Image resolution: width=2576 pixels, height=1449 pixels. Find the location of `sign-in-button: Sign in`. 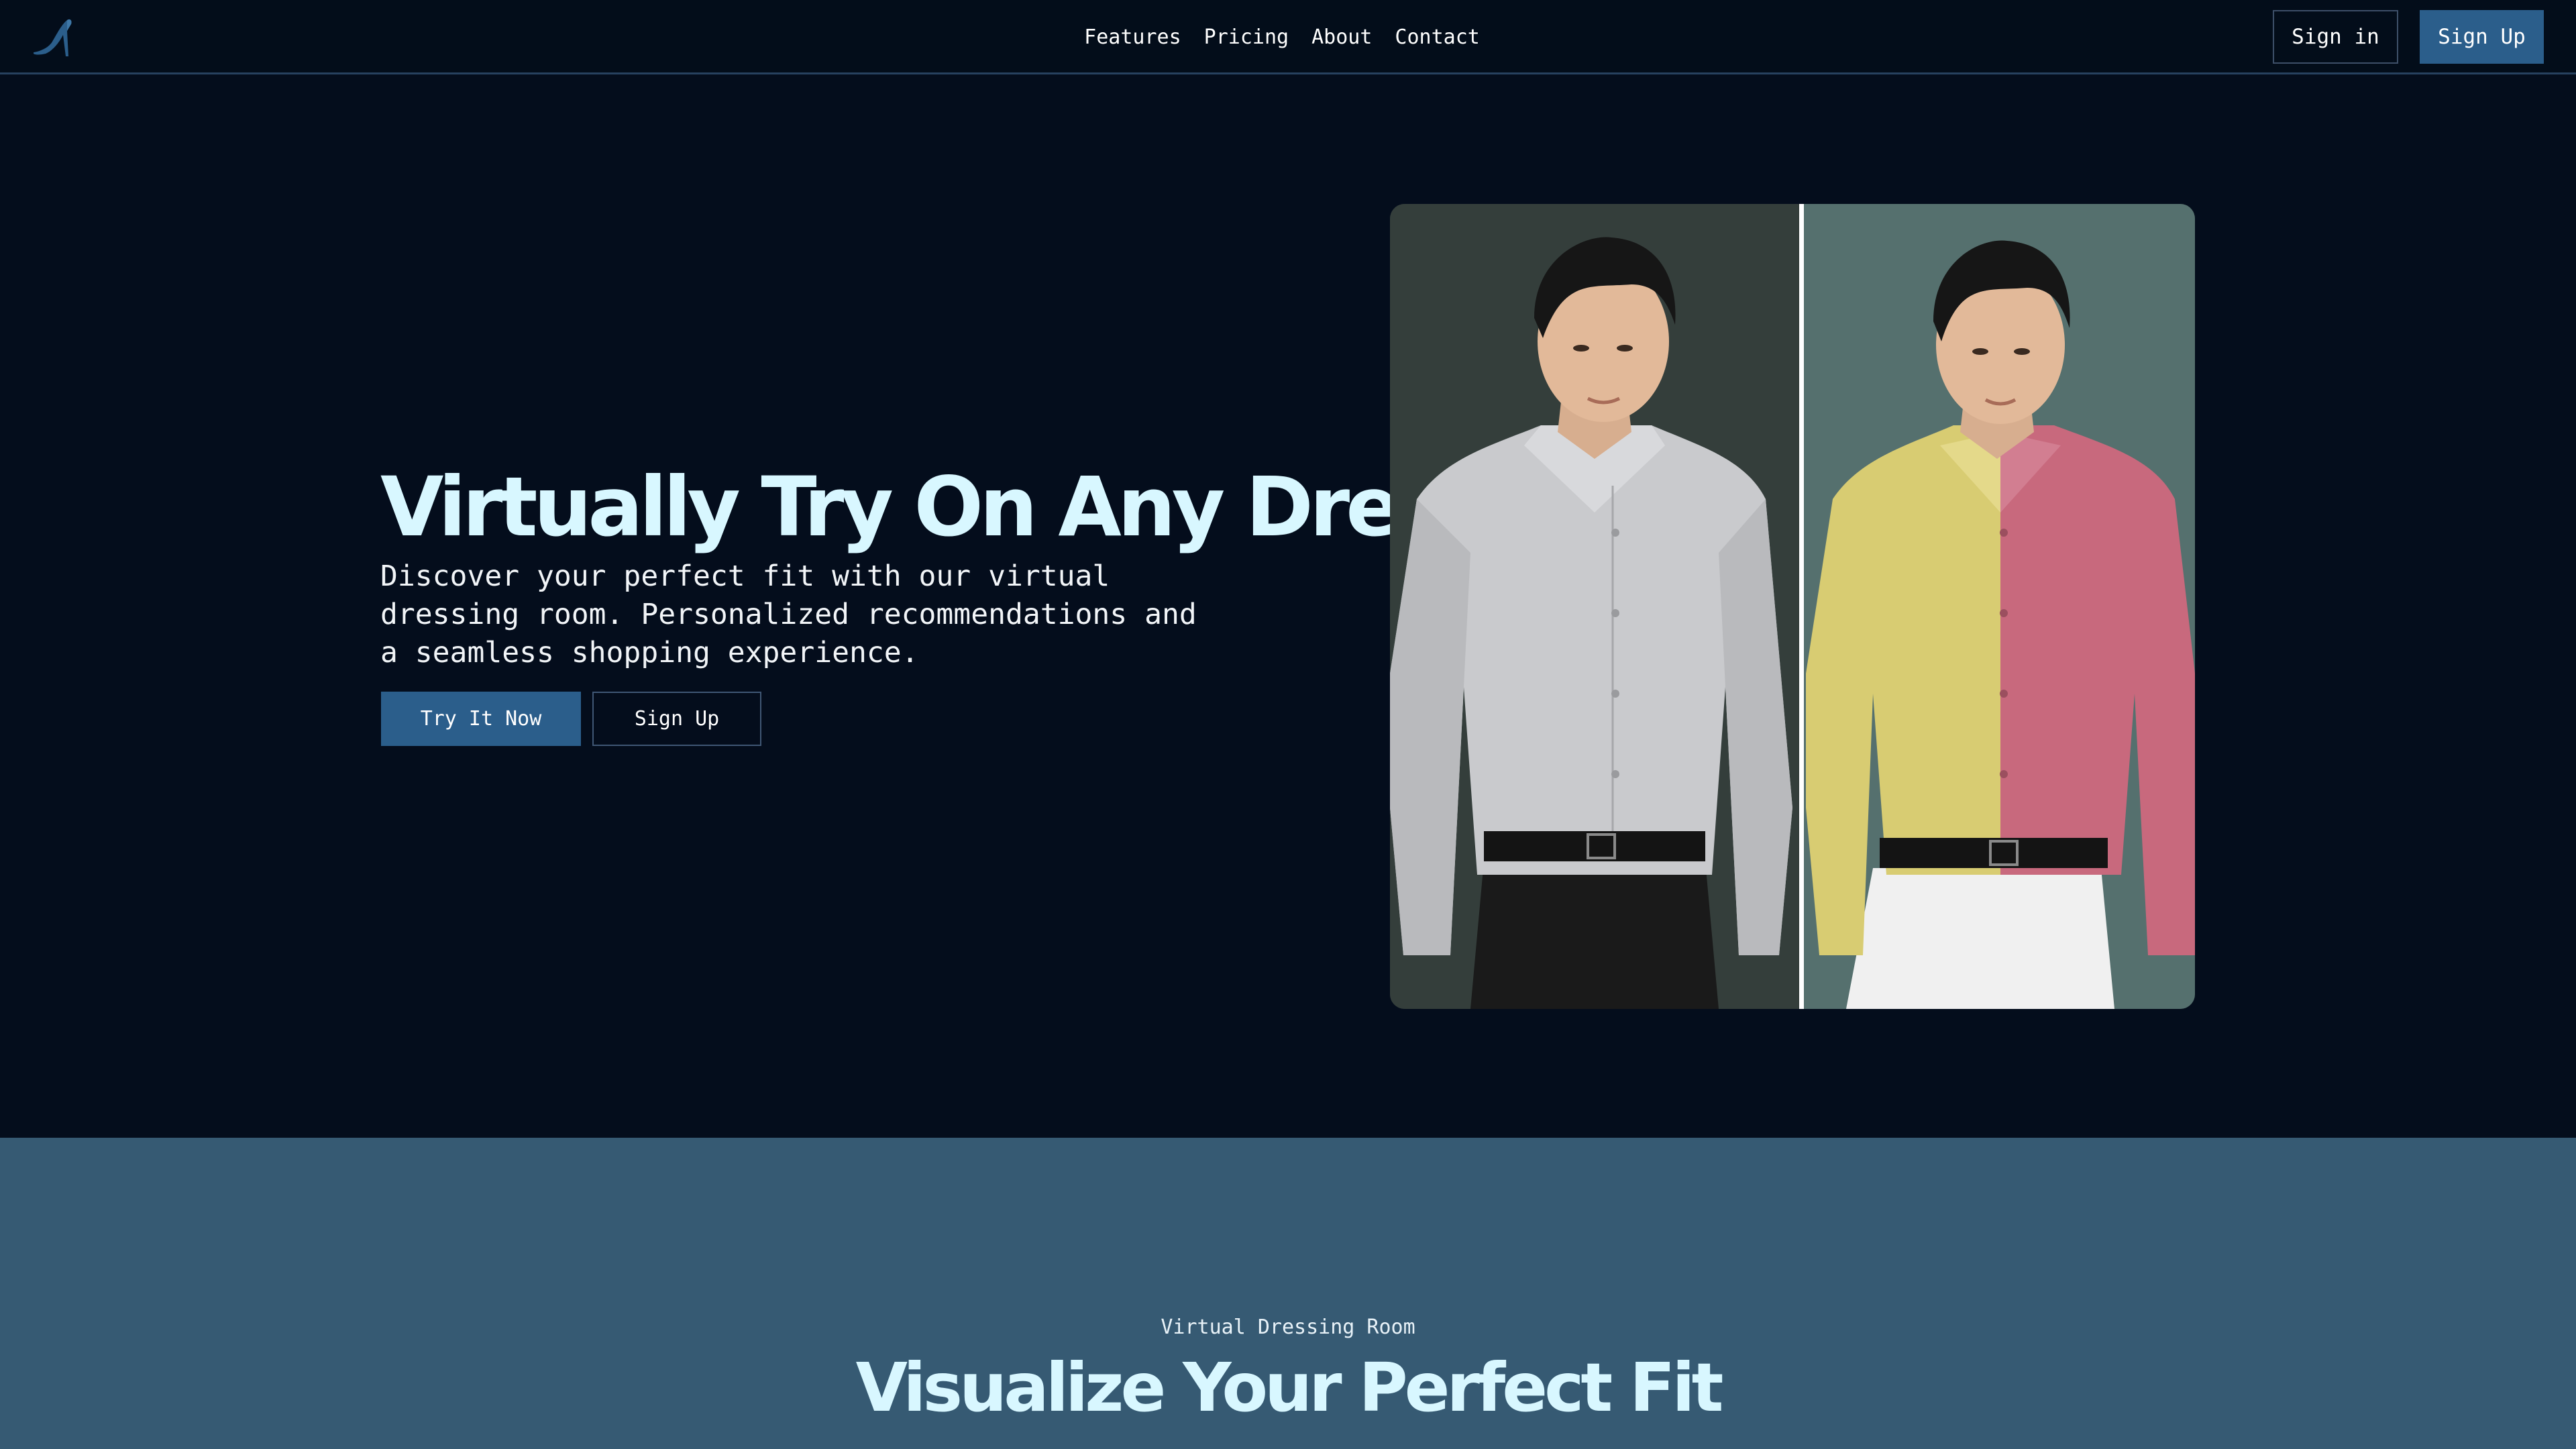

sign-in-button: Sign in is located at coordinates (2335, 37).